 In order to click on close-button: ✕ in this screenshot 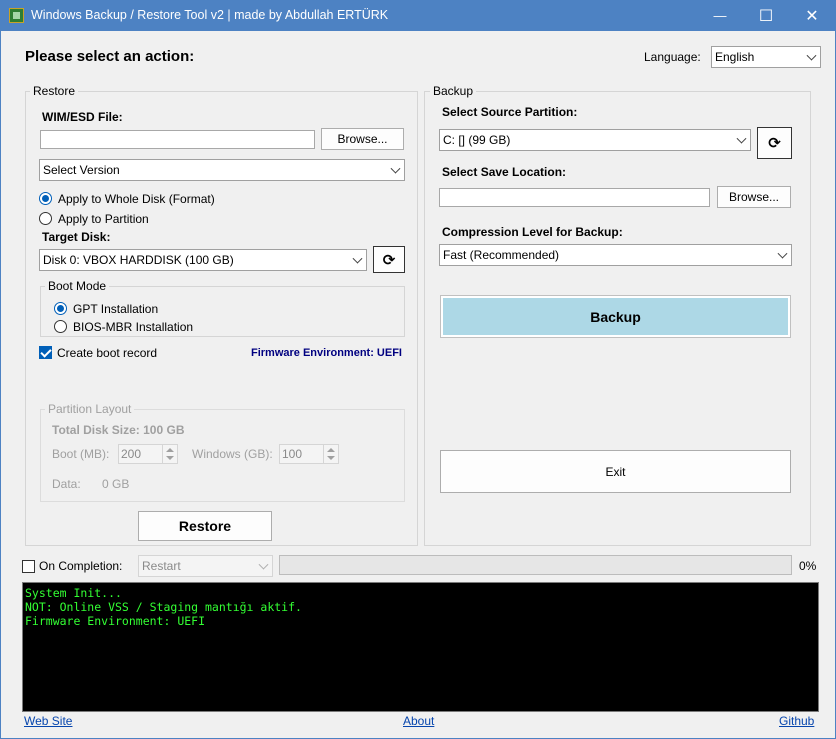, I will do `click(812, 15)`.